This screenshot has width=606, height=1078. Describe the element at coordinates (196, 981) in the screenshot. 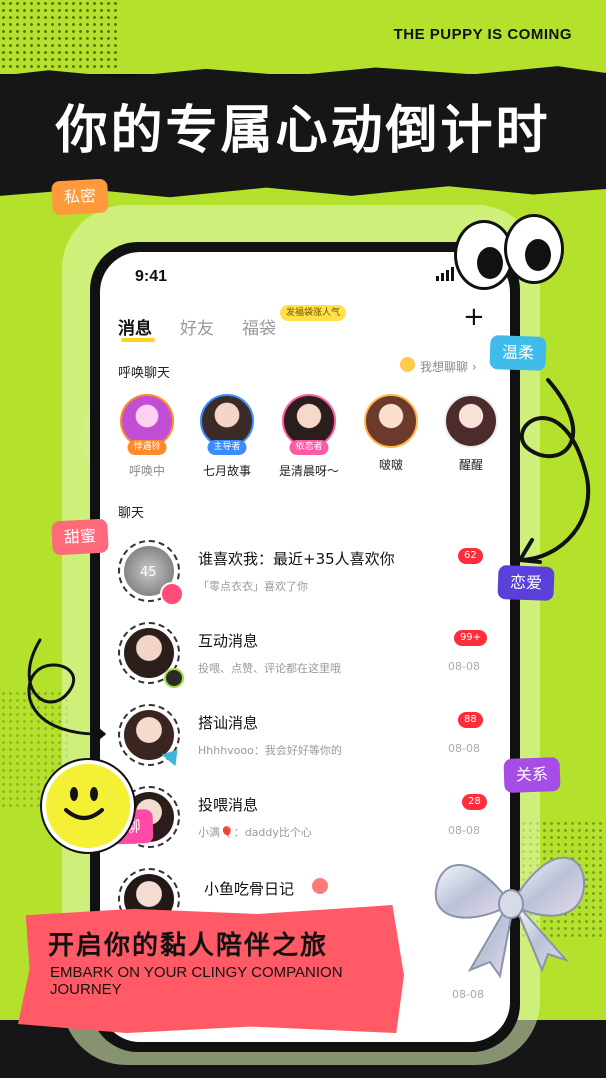

I see `cta-subtitle: EMBARK ON YOUR CLINGY COMPANION JOURNEY` at that location.